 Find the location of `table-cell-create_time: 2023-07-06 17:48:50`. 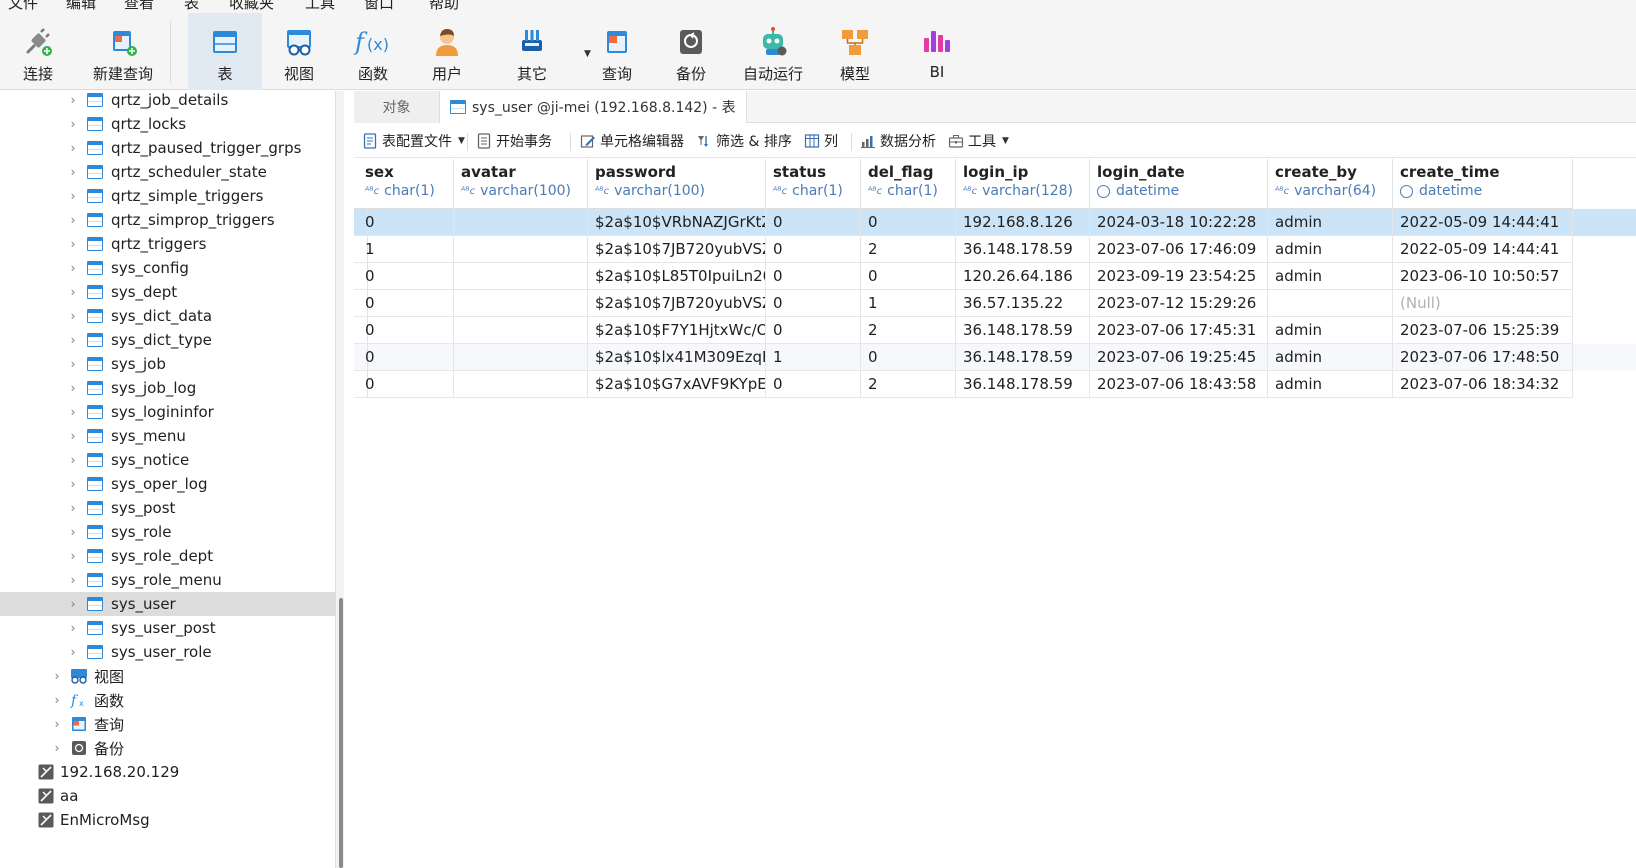

table-cell-create_time: 2023-07-06 17:48:50 is located at coordinates (1483, 357).